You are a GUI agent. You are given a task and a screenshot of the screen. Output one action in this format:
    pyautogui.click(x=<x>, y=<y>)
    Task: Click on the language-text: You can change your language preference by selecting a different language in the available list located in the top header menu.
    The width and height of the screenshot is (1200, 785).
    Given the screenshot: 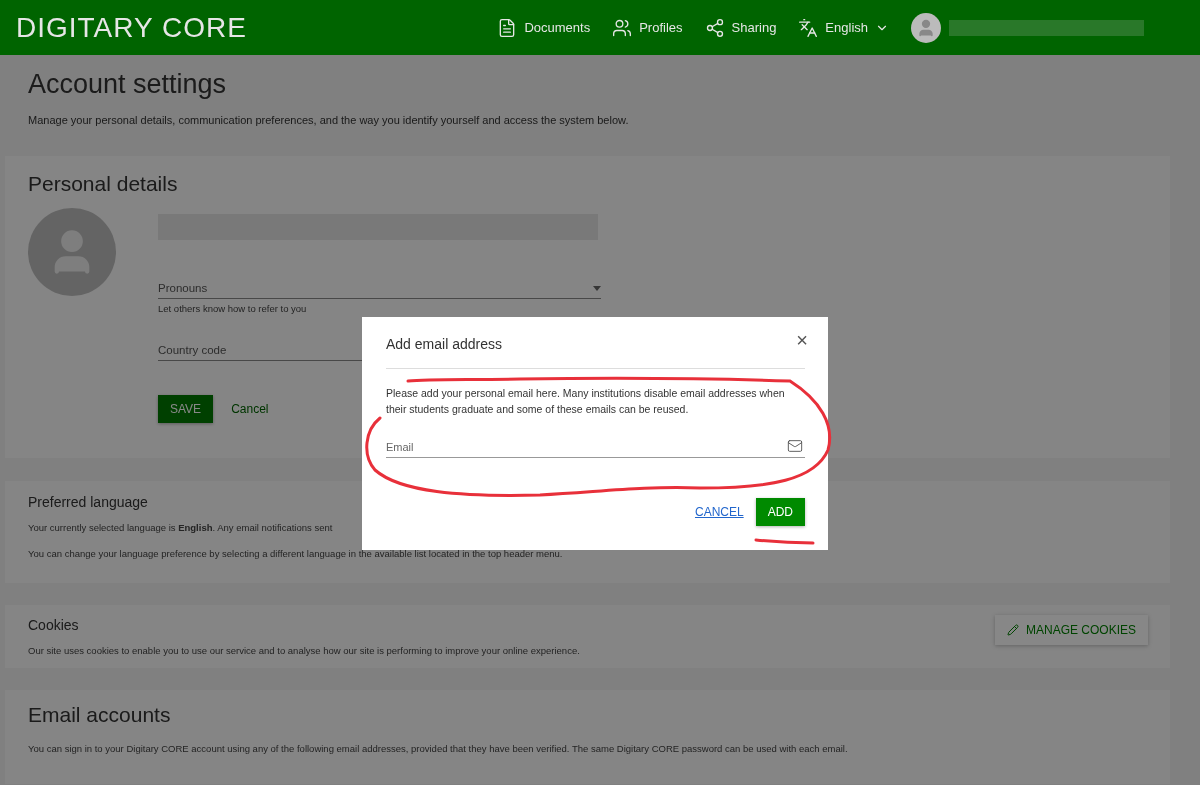 What is the action you would take?
    pyautogui.click(x=295, y=553)
    